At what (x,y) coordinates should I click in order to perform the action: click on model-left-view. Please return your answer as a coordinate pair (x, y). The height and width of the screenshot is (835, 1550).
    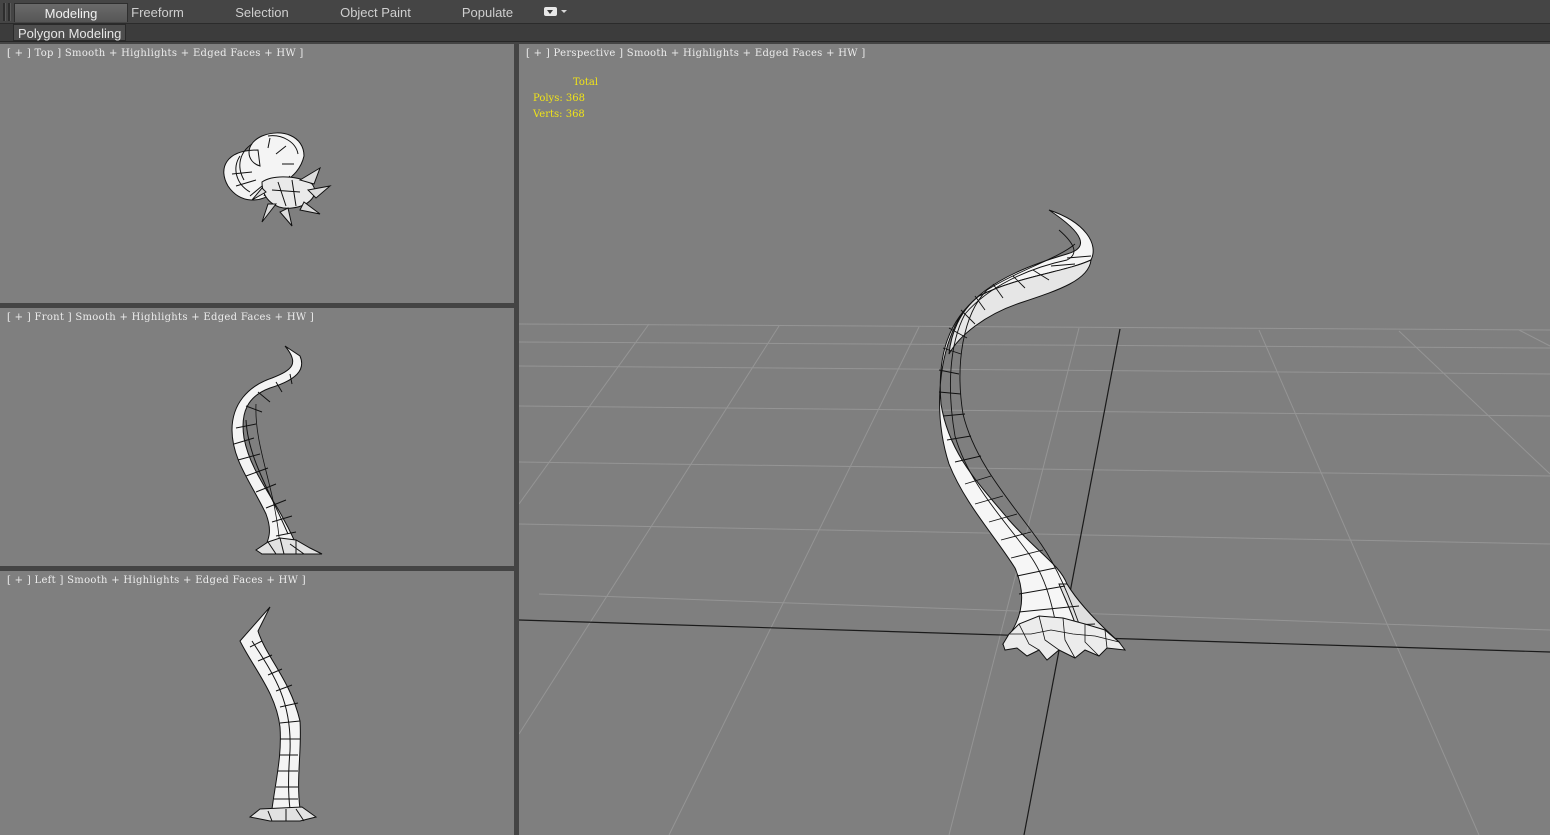
    Looking at the image, I should click on (278, 714).